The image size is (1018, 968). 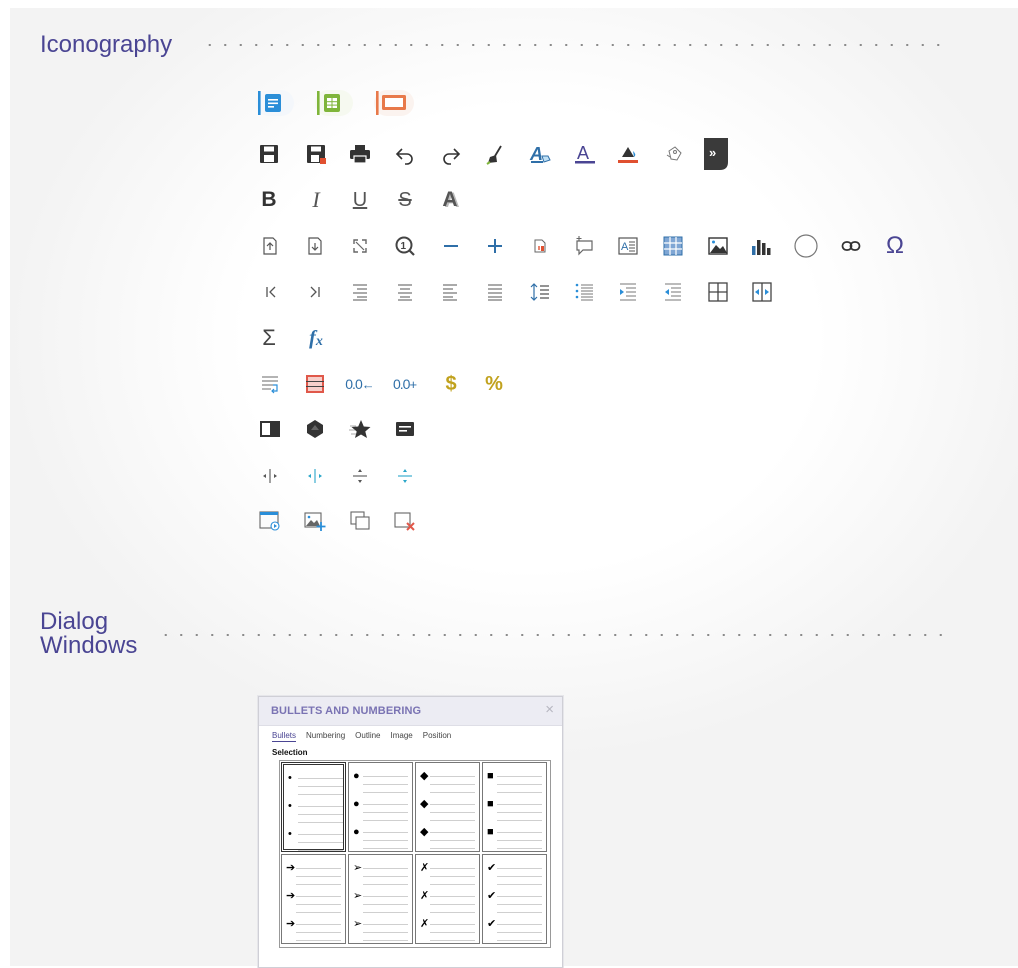 What do you see at coordinates (405, 292) in the screenshot?
I see `align-center-icon` at bounding box center [405, 292].